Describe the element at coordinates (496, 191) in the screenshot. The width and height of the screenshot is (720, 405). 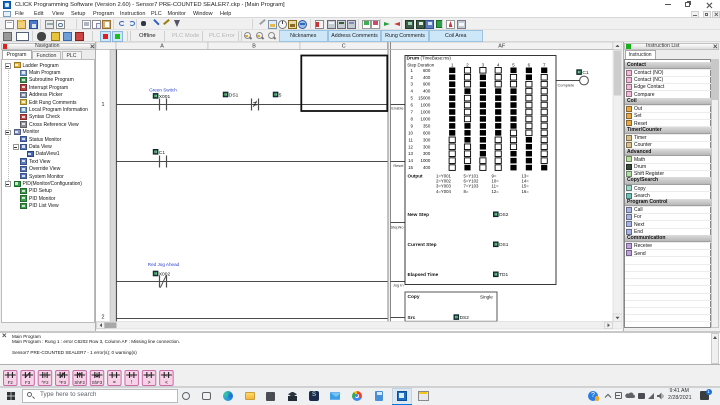
I see `svg-text: 12=` at that location.